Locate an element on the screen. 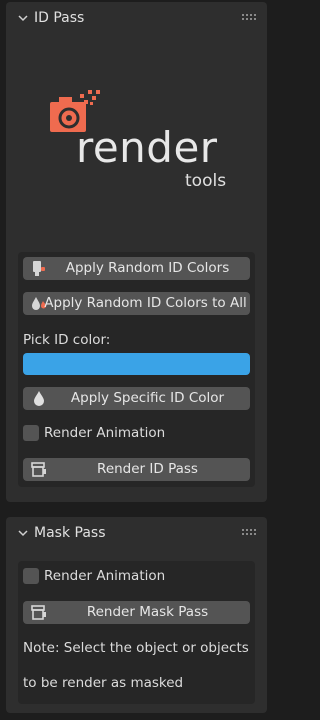 This screenshot has height=720, width=320. render-tools-logo: render tools is located at coordinates (141, 142).